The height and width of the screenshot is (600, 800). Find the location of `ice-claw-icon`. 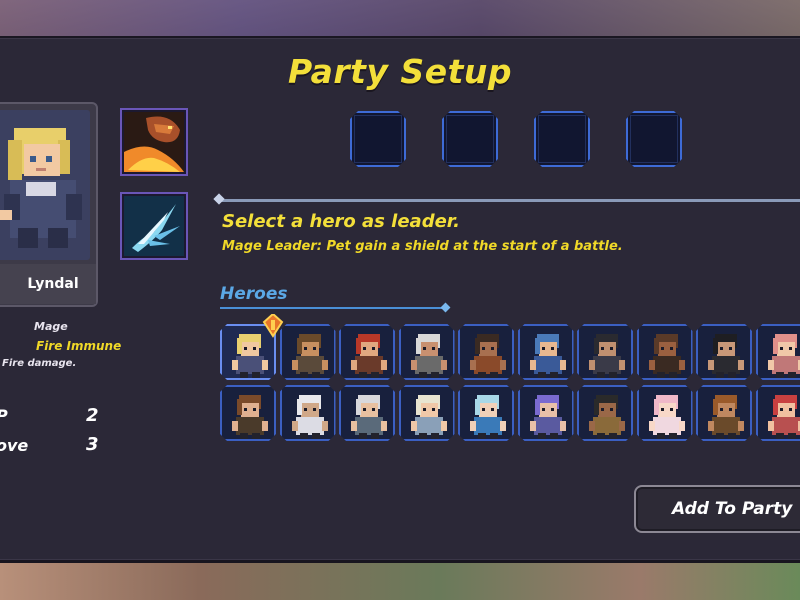

ice-claw-icon is located at coordinates (154, 226).